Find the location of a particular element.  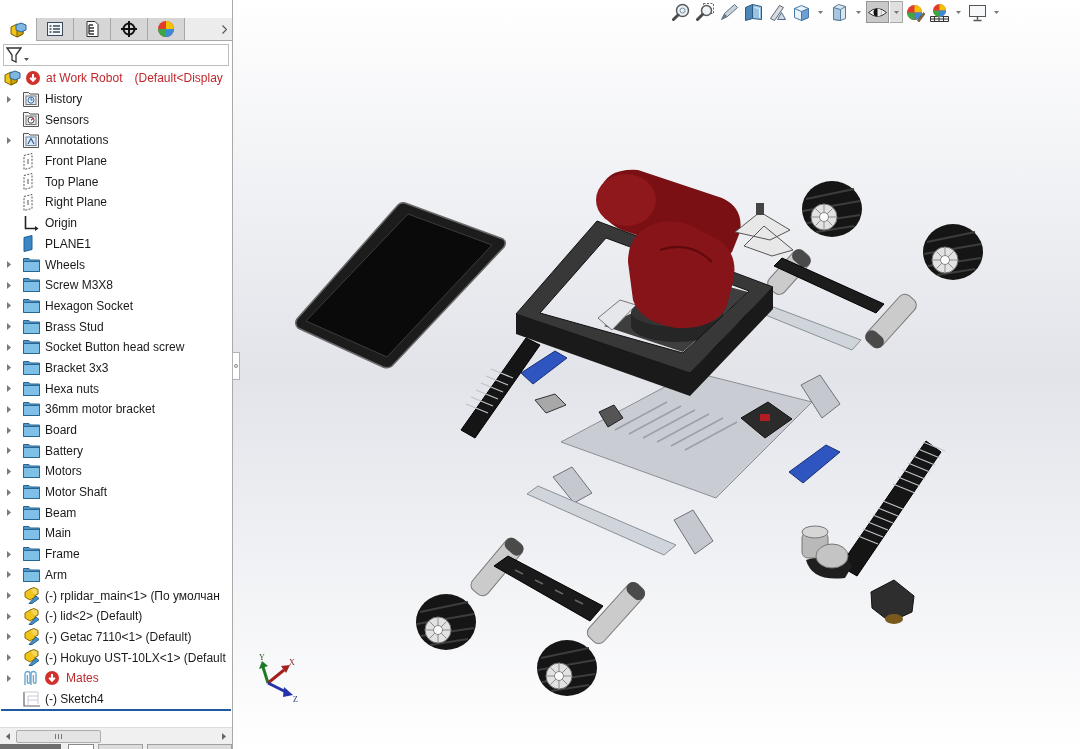

tree-item: Beam is located at coordinates (61, 512).